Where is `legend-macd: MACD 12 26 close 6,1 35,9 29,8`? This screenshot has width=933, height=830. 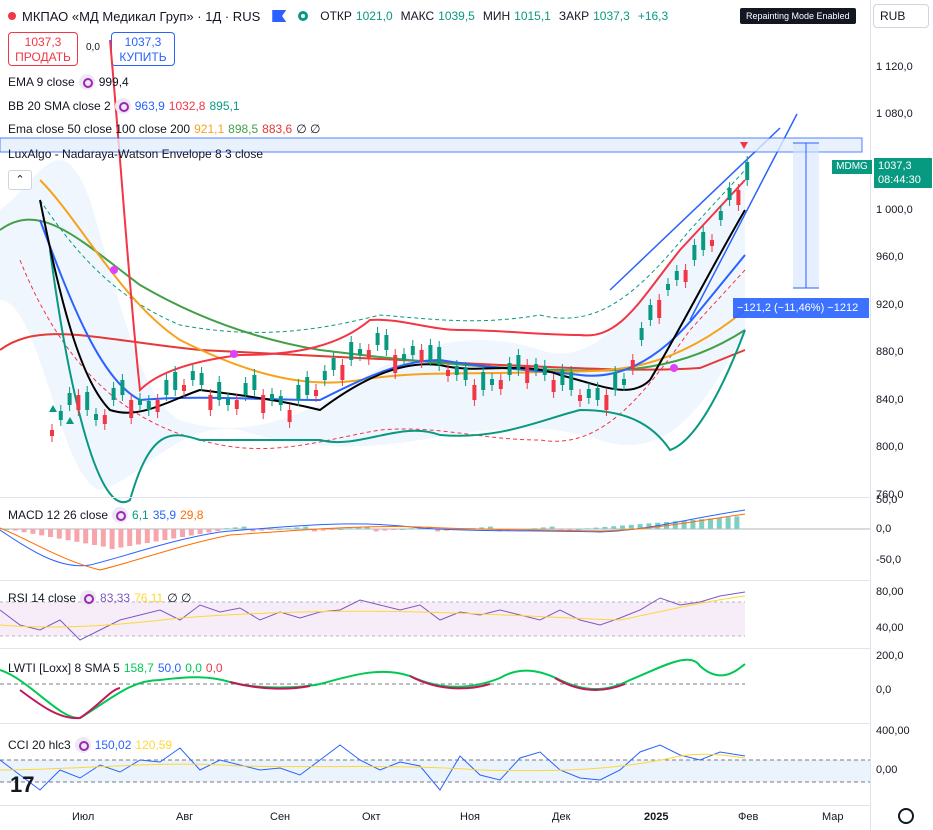 legend-macd: MACD 12 26 close 6,1 35,9 29,8 is located at coordinates (105, 515).